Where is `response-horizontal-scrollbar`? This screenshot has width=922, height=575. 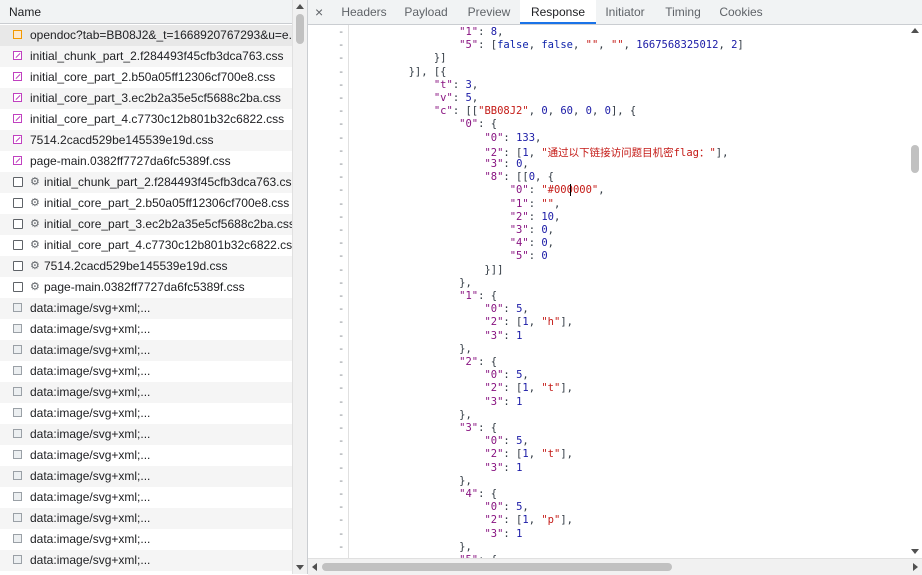
response-horizontal-scrollbar is located at coordinates (615, 566).